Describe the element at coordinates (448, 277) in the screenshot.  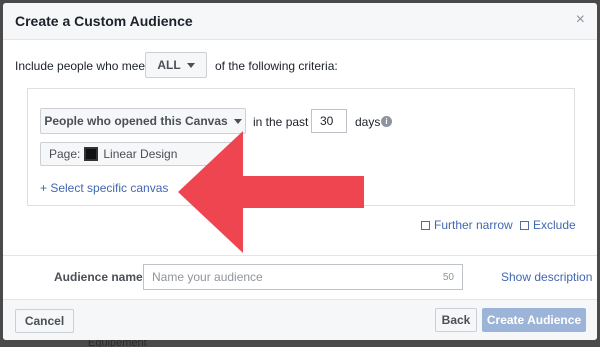
I see `char-count: 50` at that location.